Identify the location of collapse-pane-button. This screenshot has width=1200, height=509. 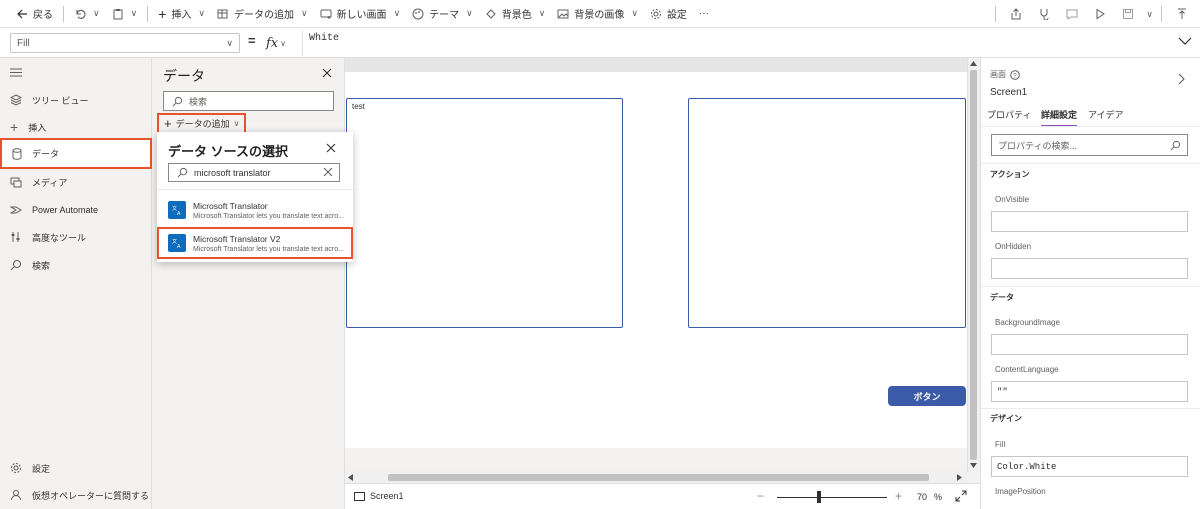
(1181, 79).